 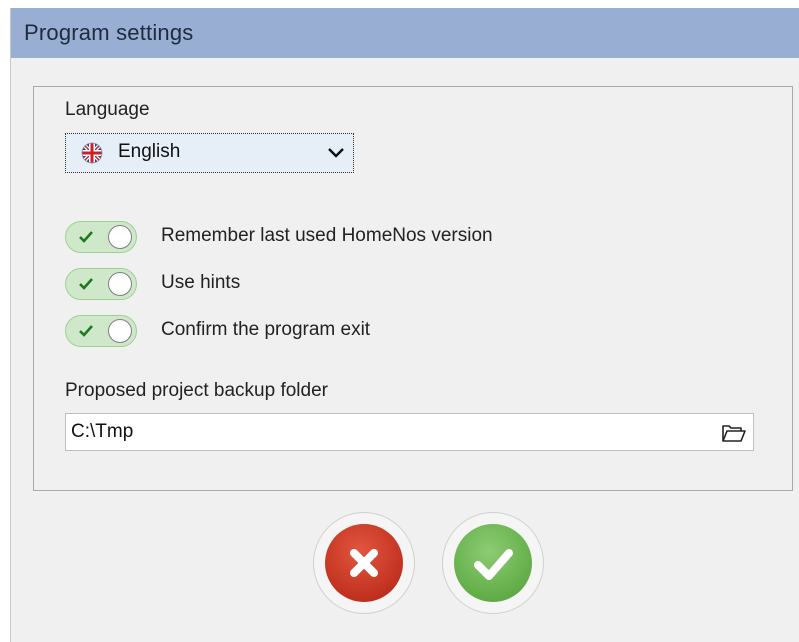 What do you see at coordinates (149, 151) in the screenshot?
I see `language-value: English` at bounding box center [149, 151].